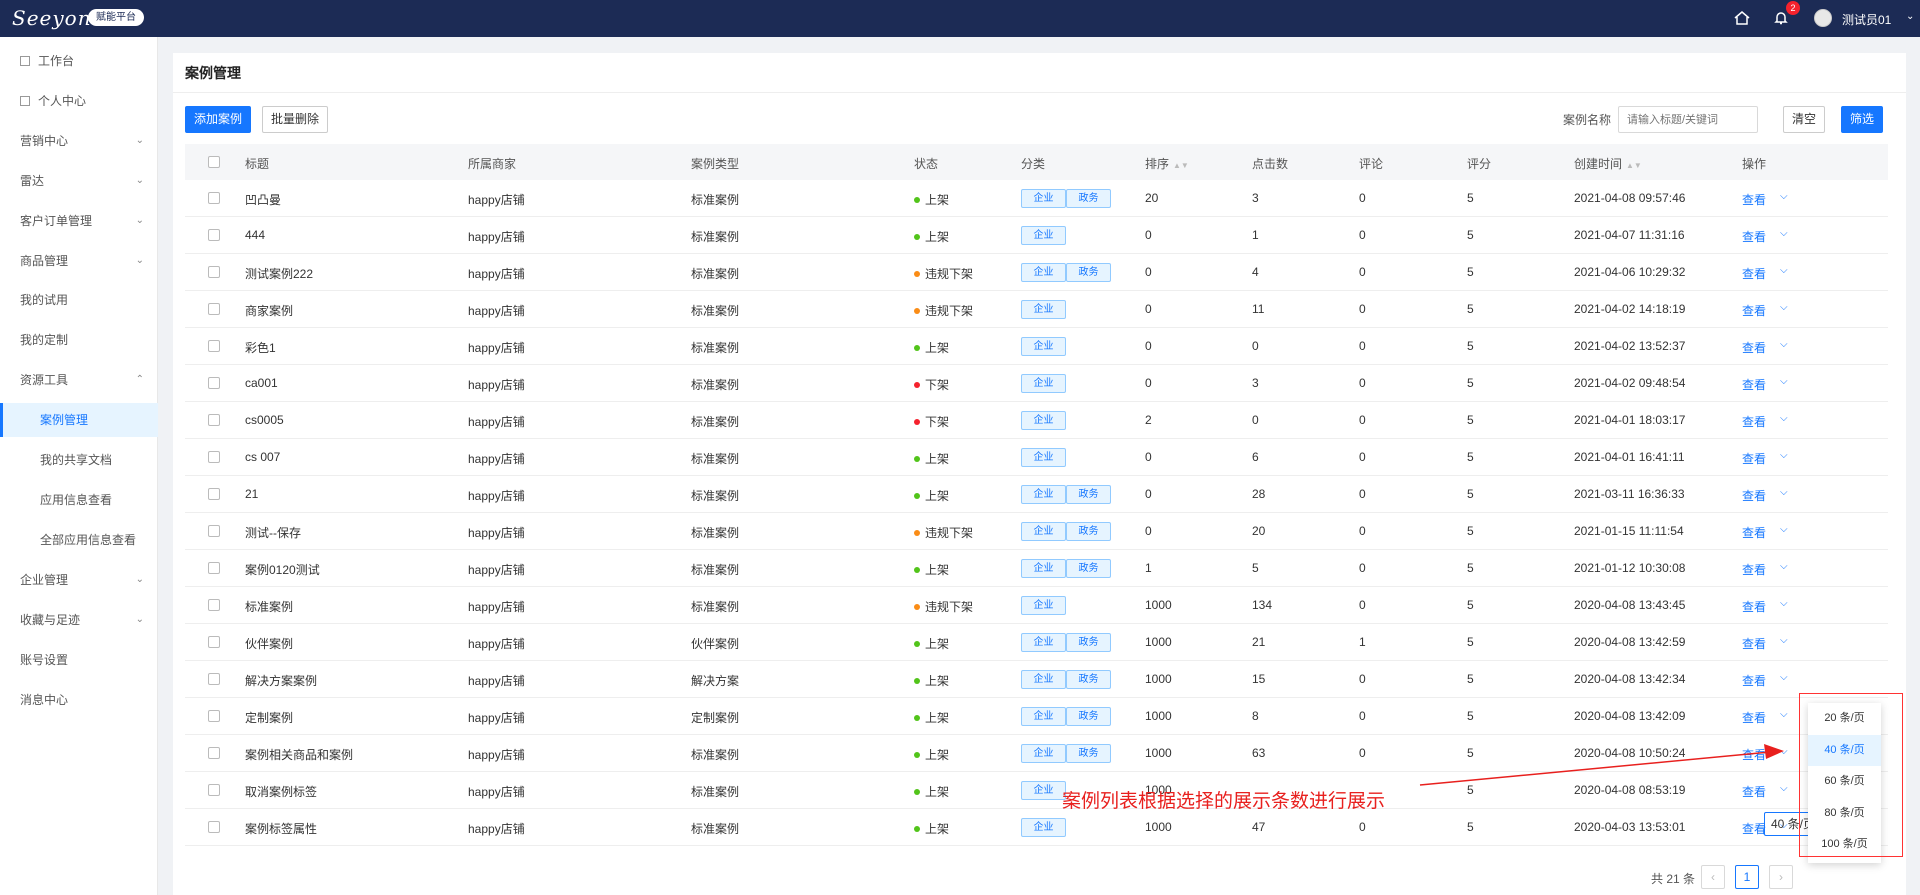 This screenshot has height=895, width=1920. I want to click on cell-title: 标准案例, so click(269, 607).